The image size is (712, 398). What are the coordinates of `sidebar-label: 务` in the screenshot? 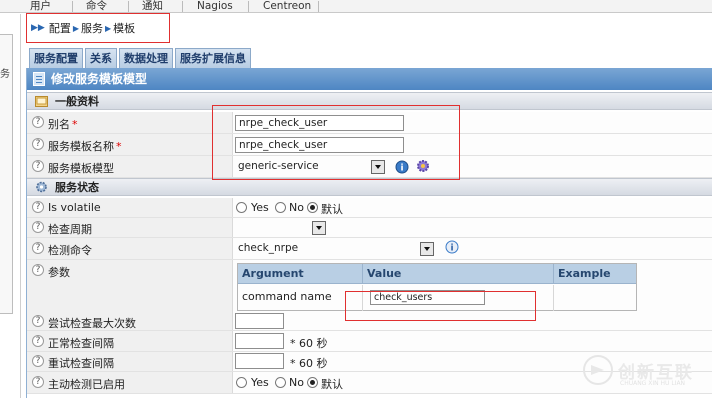 It's located at (5, 74).